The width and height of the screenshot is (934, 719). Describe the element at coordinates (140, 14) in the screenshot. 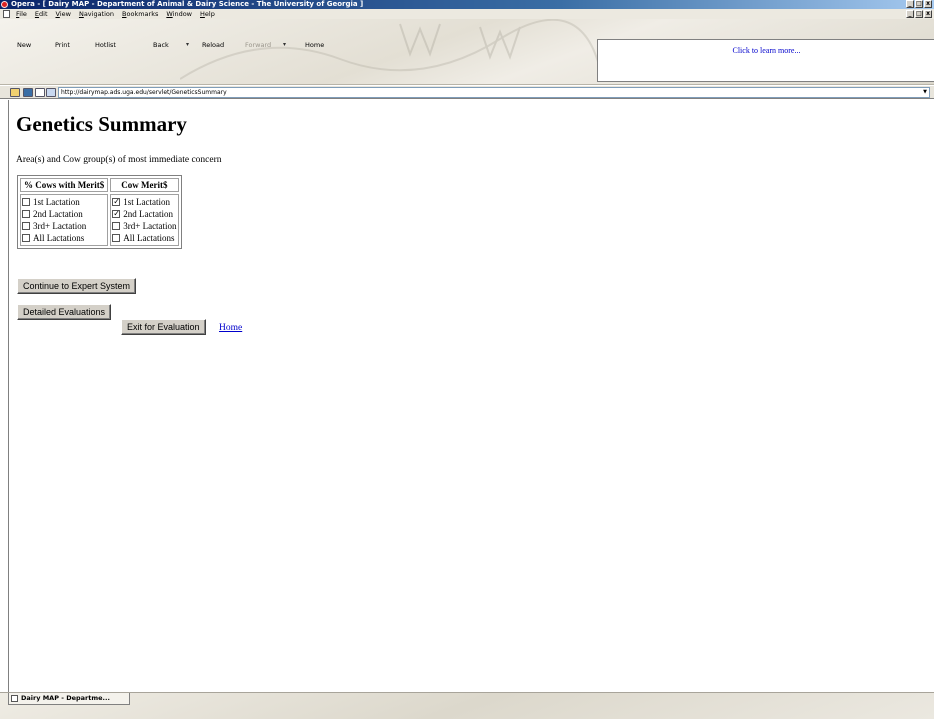

I see `menu-bookmarks: Bookmarks` at that location.